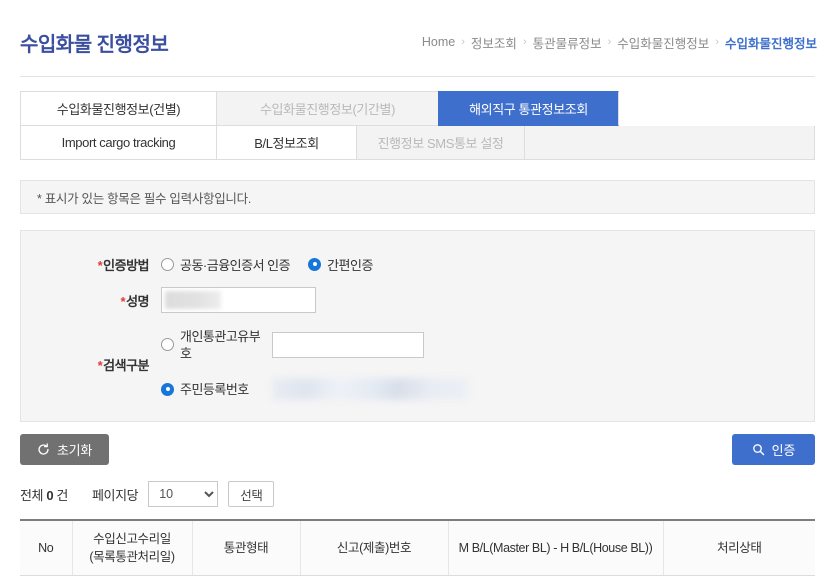 Image resolution: width=835 pixels, height=584 pixels. Describe the element at coordinates (417, 264) in the screenshot. I see `form-row-auth-method: *인증방법 공동·금융인증서 인증 간편인증` at that location.